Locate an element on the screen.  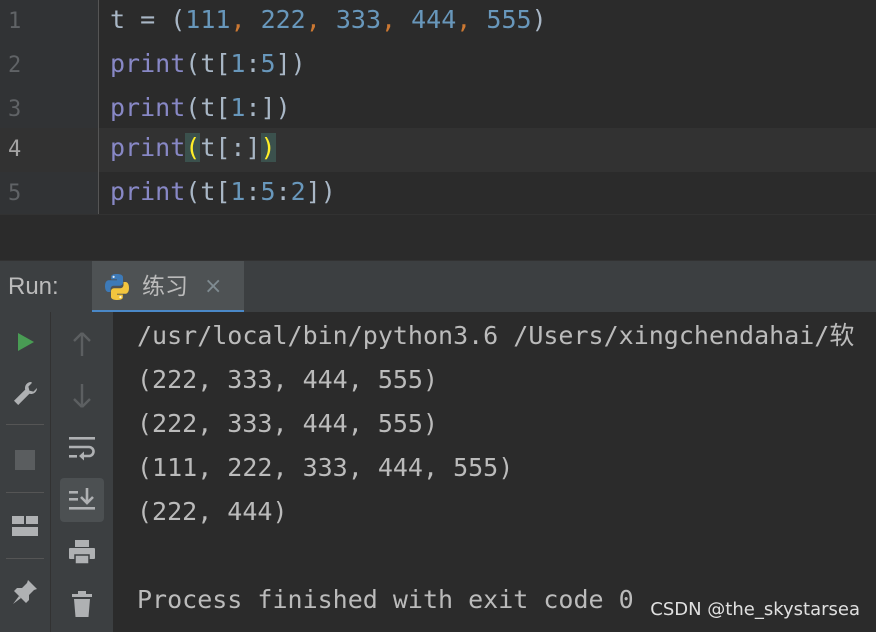
run-label: Run: is located at coordinates (33, 286).